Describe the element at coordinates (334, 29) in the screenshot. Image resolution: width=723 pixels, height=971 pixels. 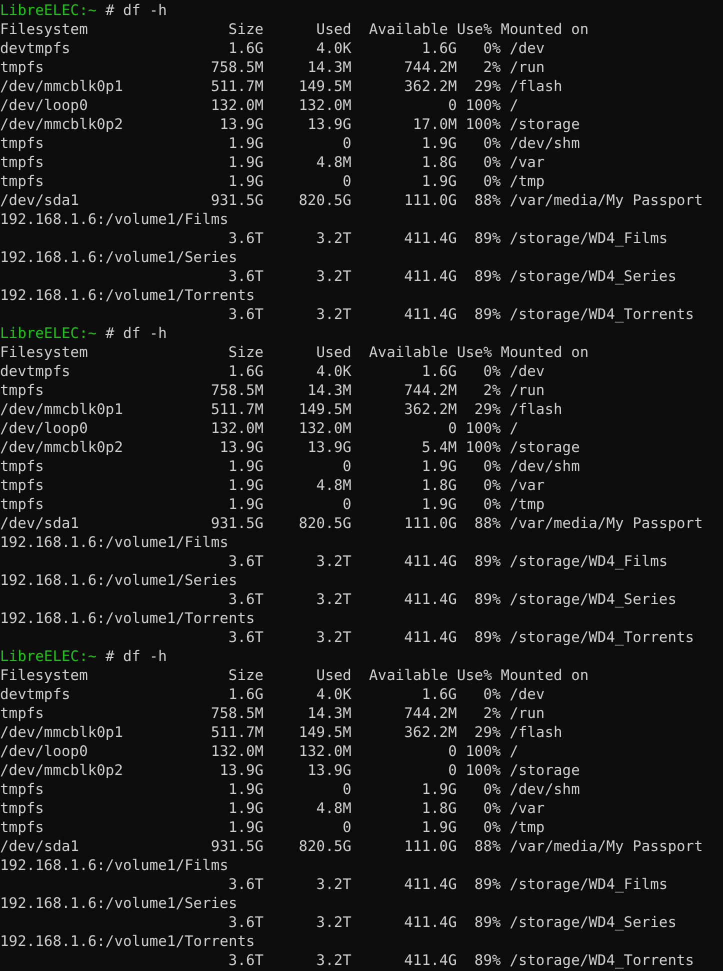
I see `column-header: Used` at that location.